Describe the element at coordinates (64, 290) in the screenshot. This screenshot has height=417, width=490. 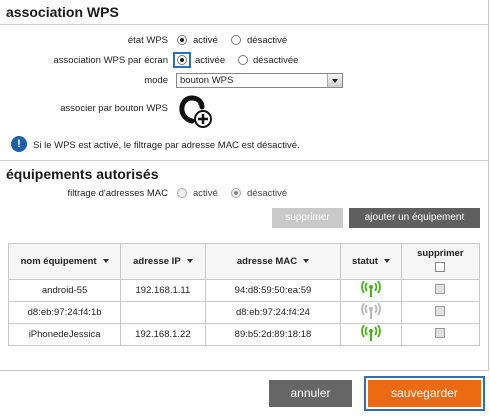
I see `cell-nom: android-55` at that location.